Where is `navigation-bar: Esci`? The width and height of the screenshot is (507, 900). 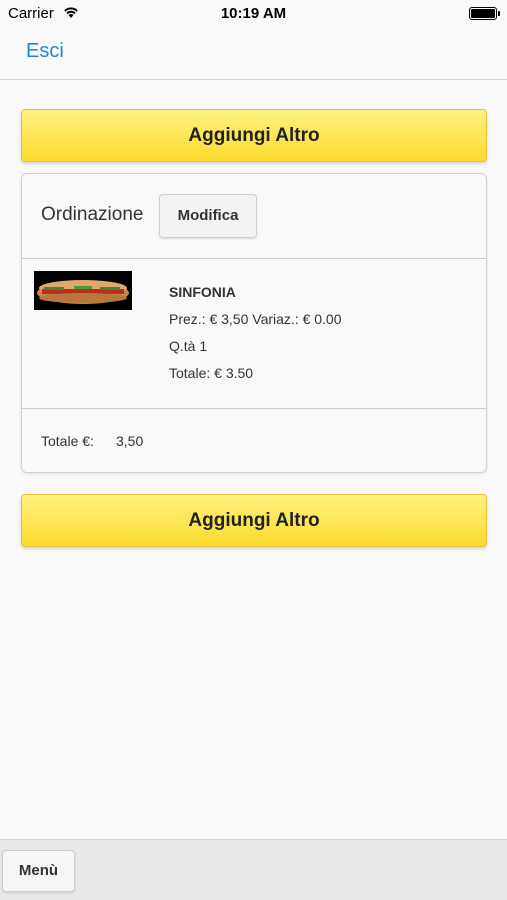 navigation-bar: Esci is located at coordinates (253, 54).